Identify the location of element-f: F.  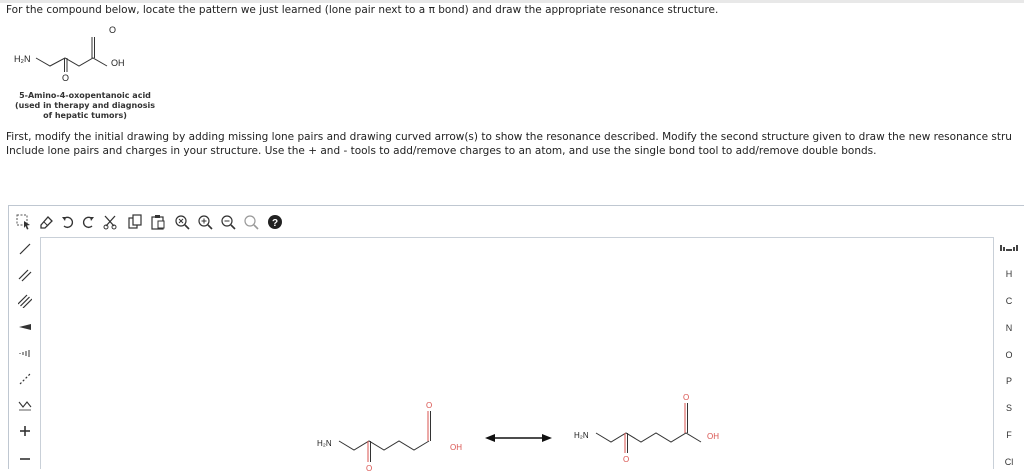
(1009, 435).